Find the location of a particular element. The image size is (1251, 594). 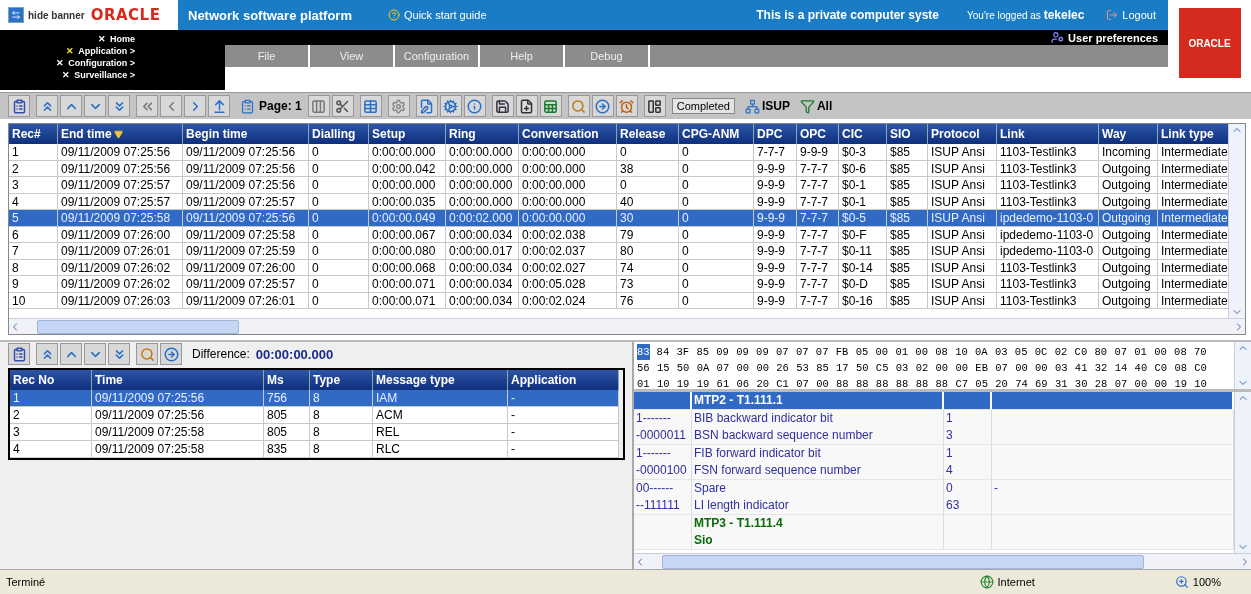

column-header: Way is located at coordinates (1128, 134).